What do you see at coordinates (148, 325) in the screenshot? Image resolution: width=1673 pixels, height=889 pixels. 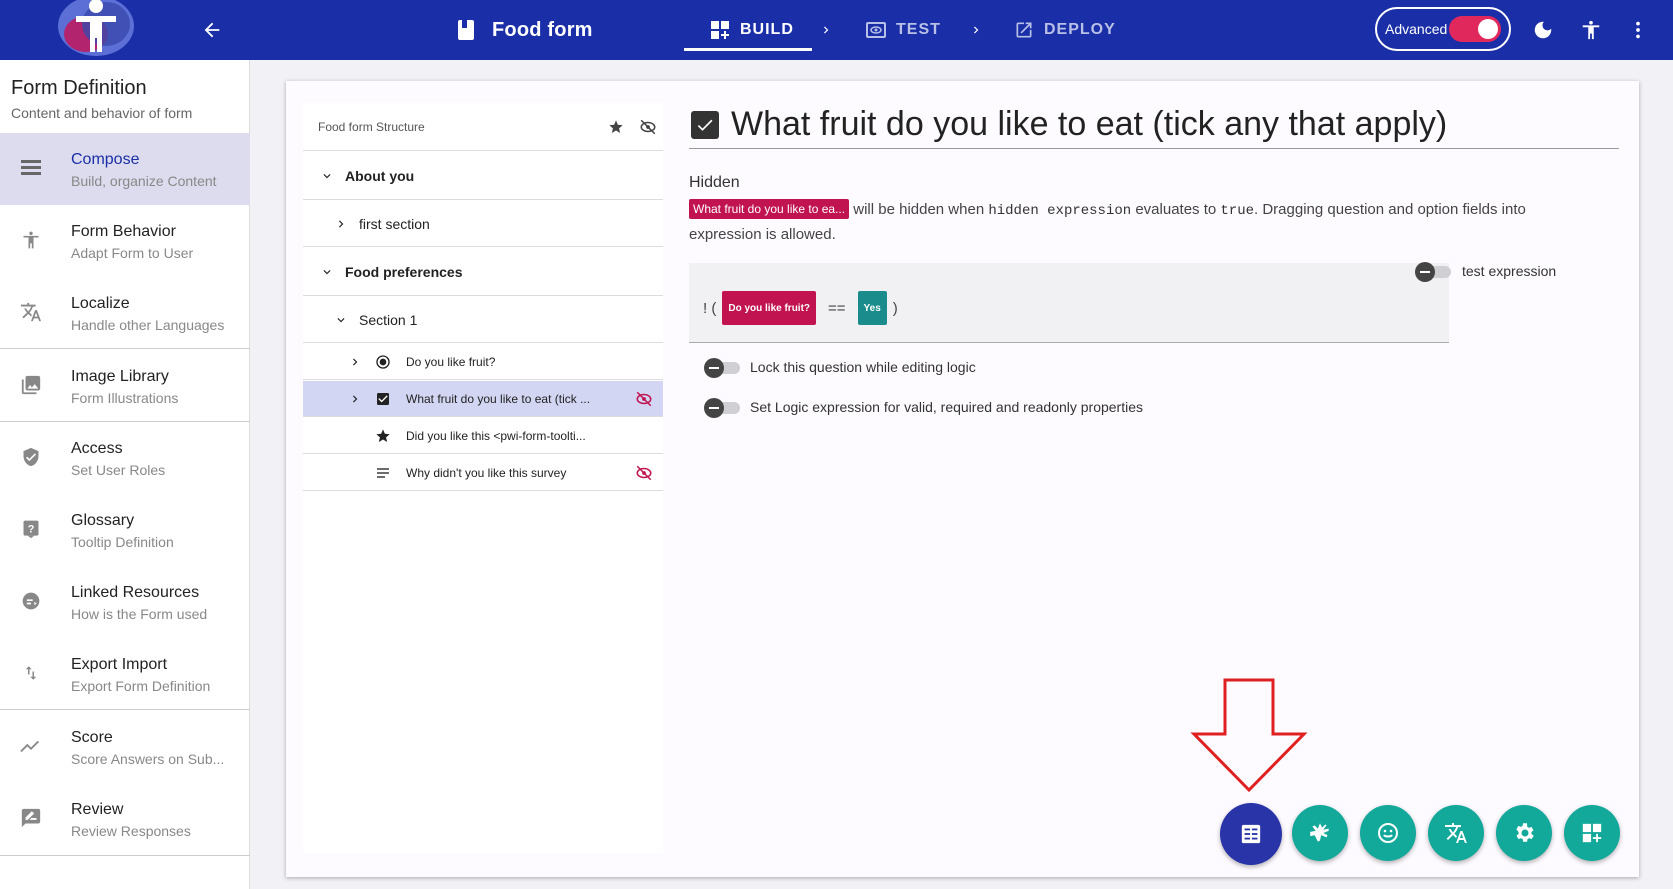 I see `sidebar-item-desc: Handle other Languages` at bounding box center [148, 325].